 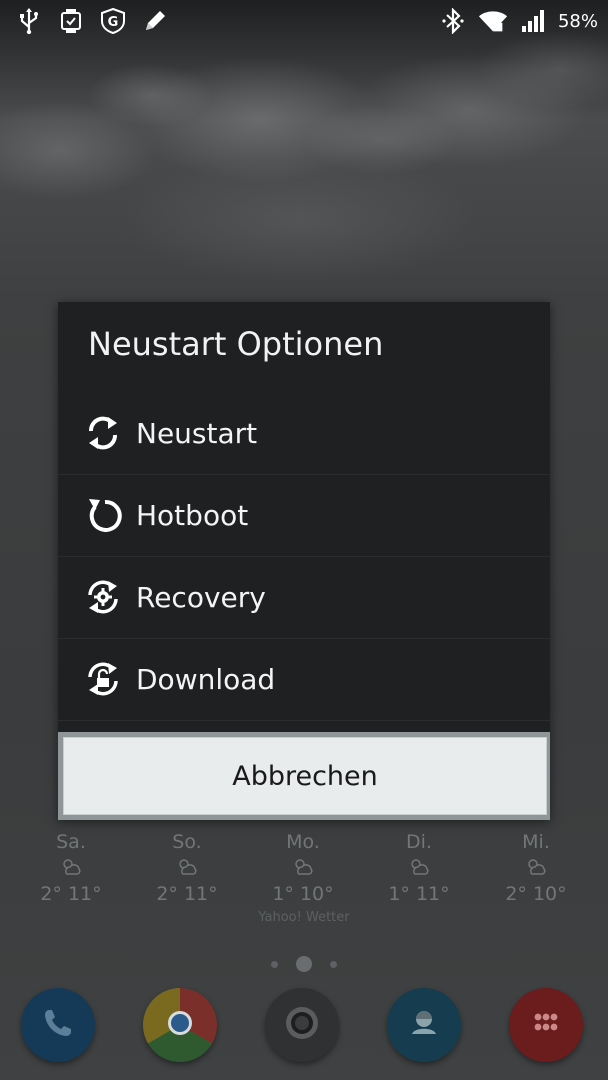 What do you see at coordinates (533, 21) in the screenshot?
I see `signal-icon` at bounding box center [533, 21].